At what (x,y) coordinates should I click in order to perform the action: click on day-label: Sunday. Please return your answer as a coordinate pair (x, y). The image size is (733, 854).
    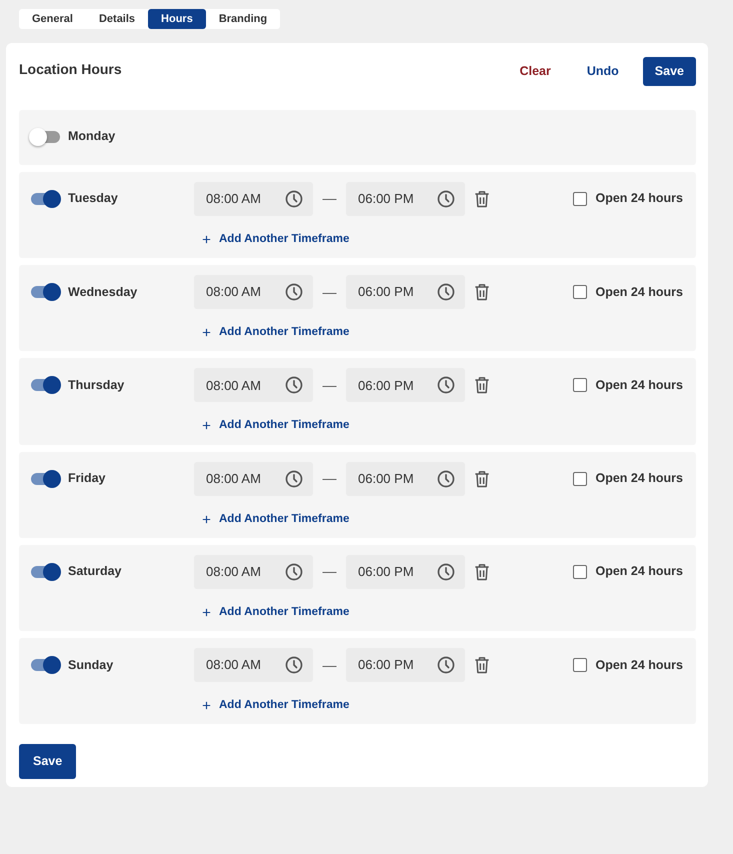
    Looking at the image, I should click on (91, 665).